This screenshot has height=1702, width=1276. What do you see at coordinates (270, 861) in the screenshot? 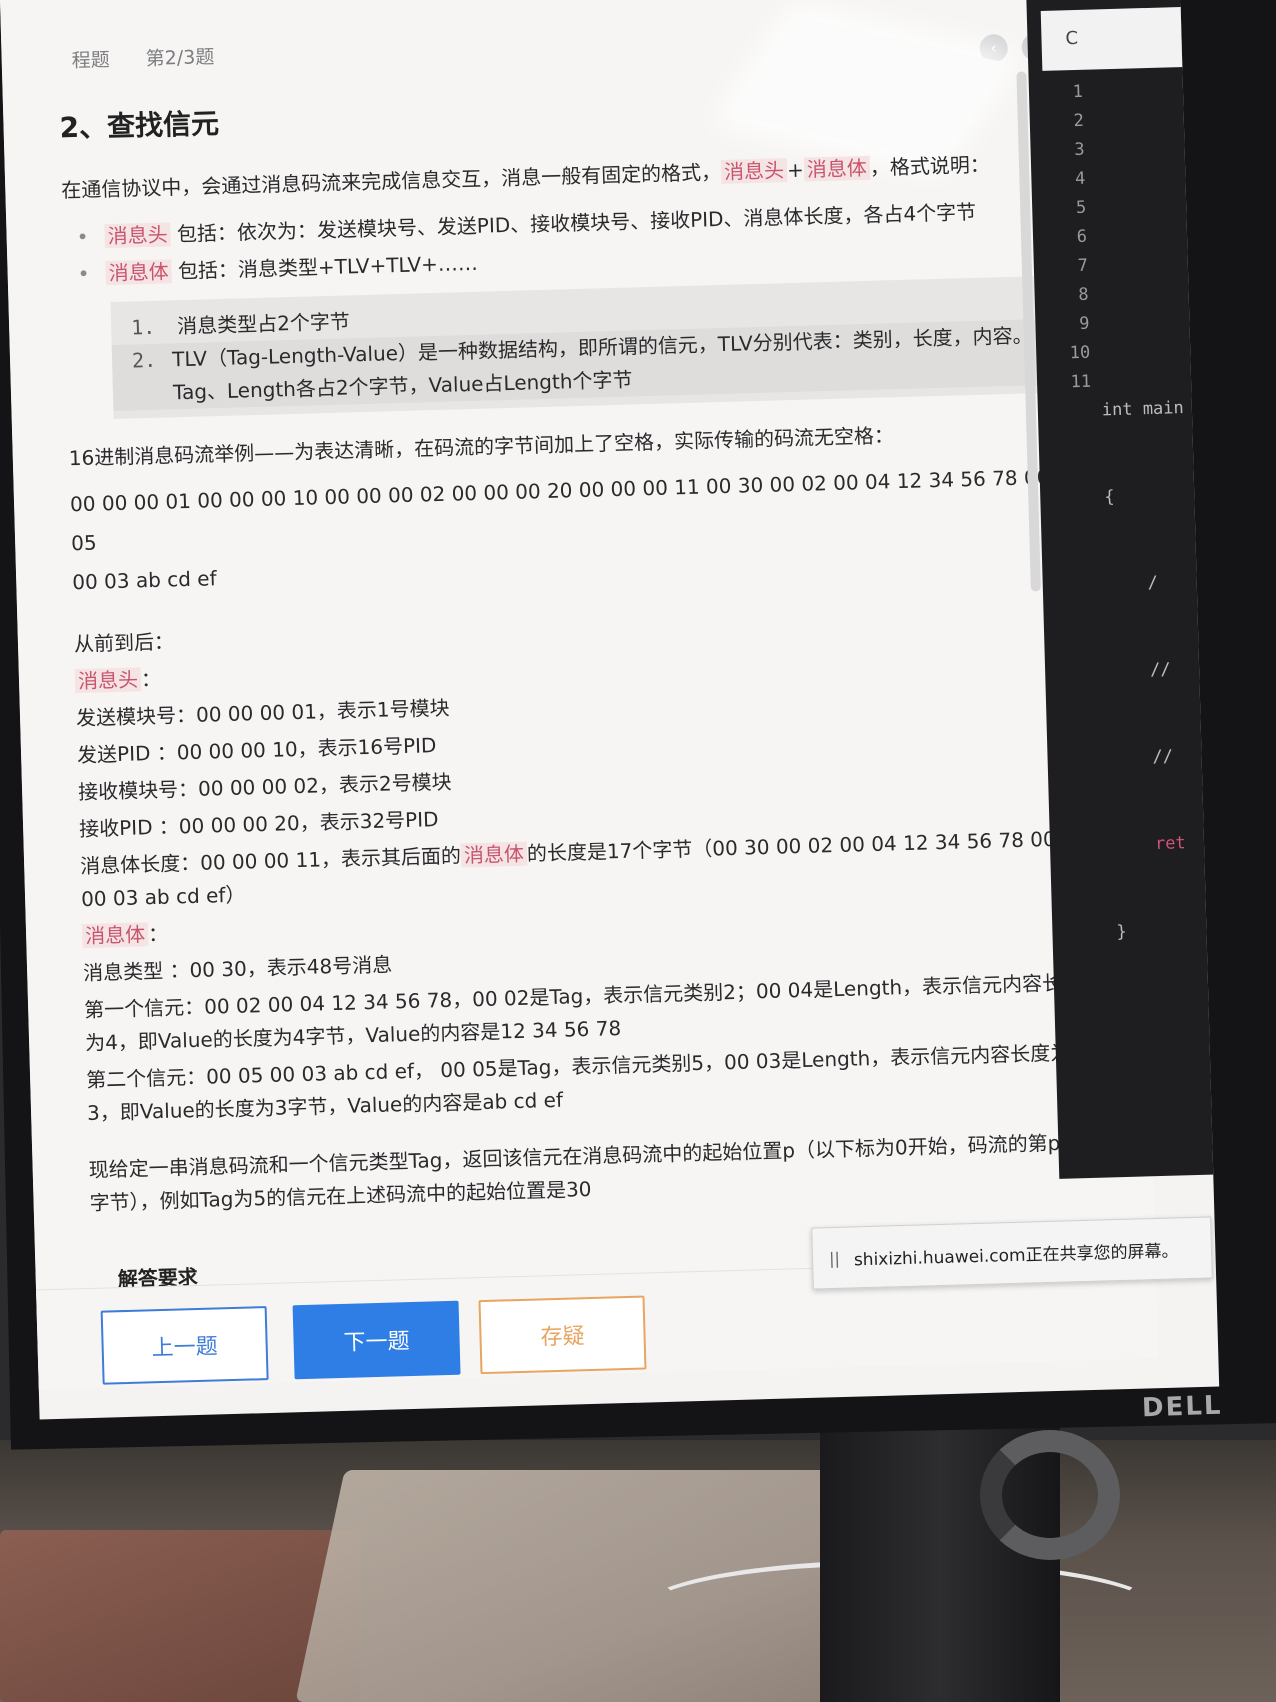
I see `body-length-text: 消息体长度：00 00 00 11，表示其后面的` at bounding box center [270, 861].